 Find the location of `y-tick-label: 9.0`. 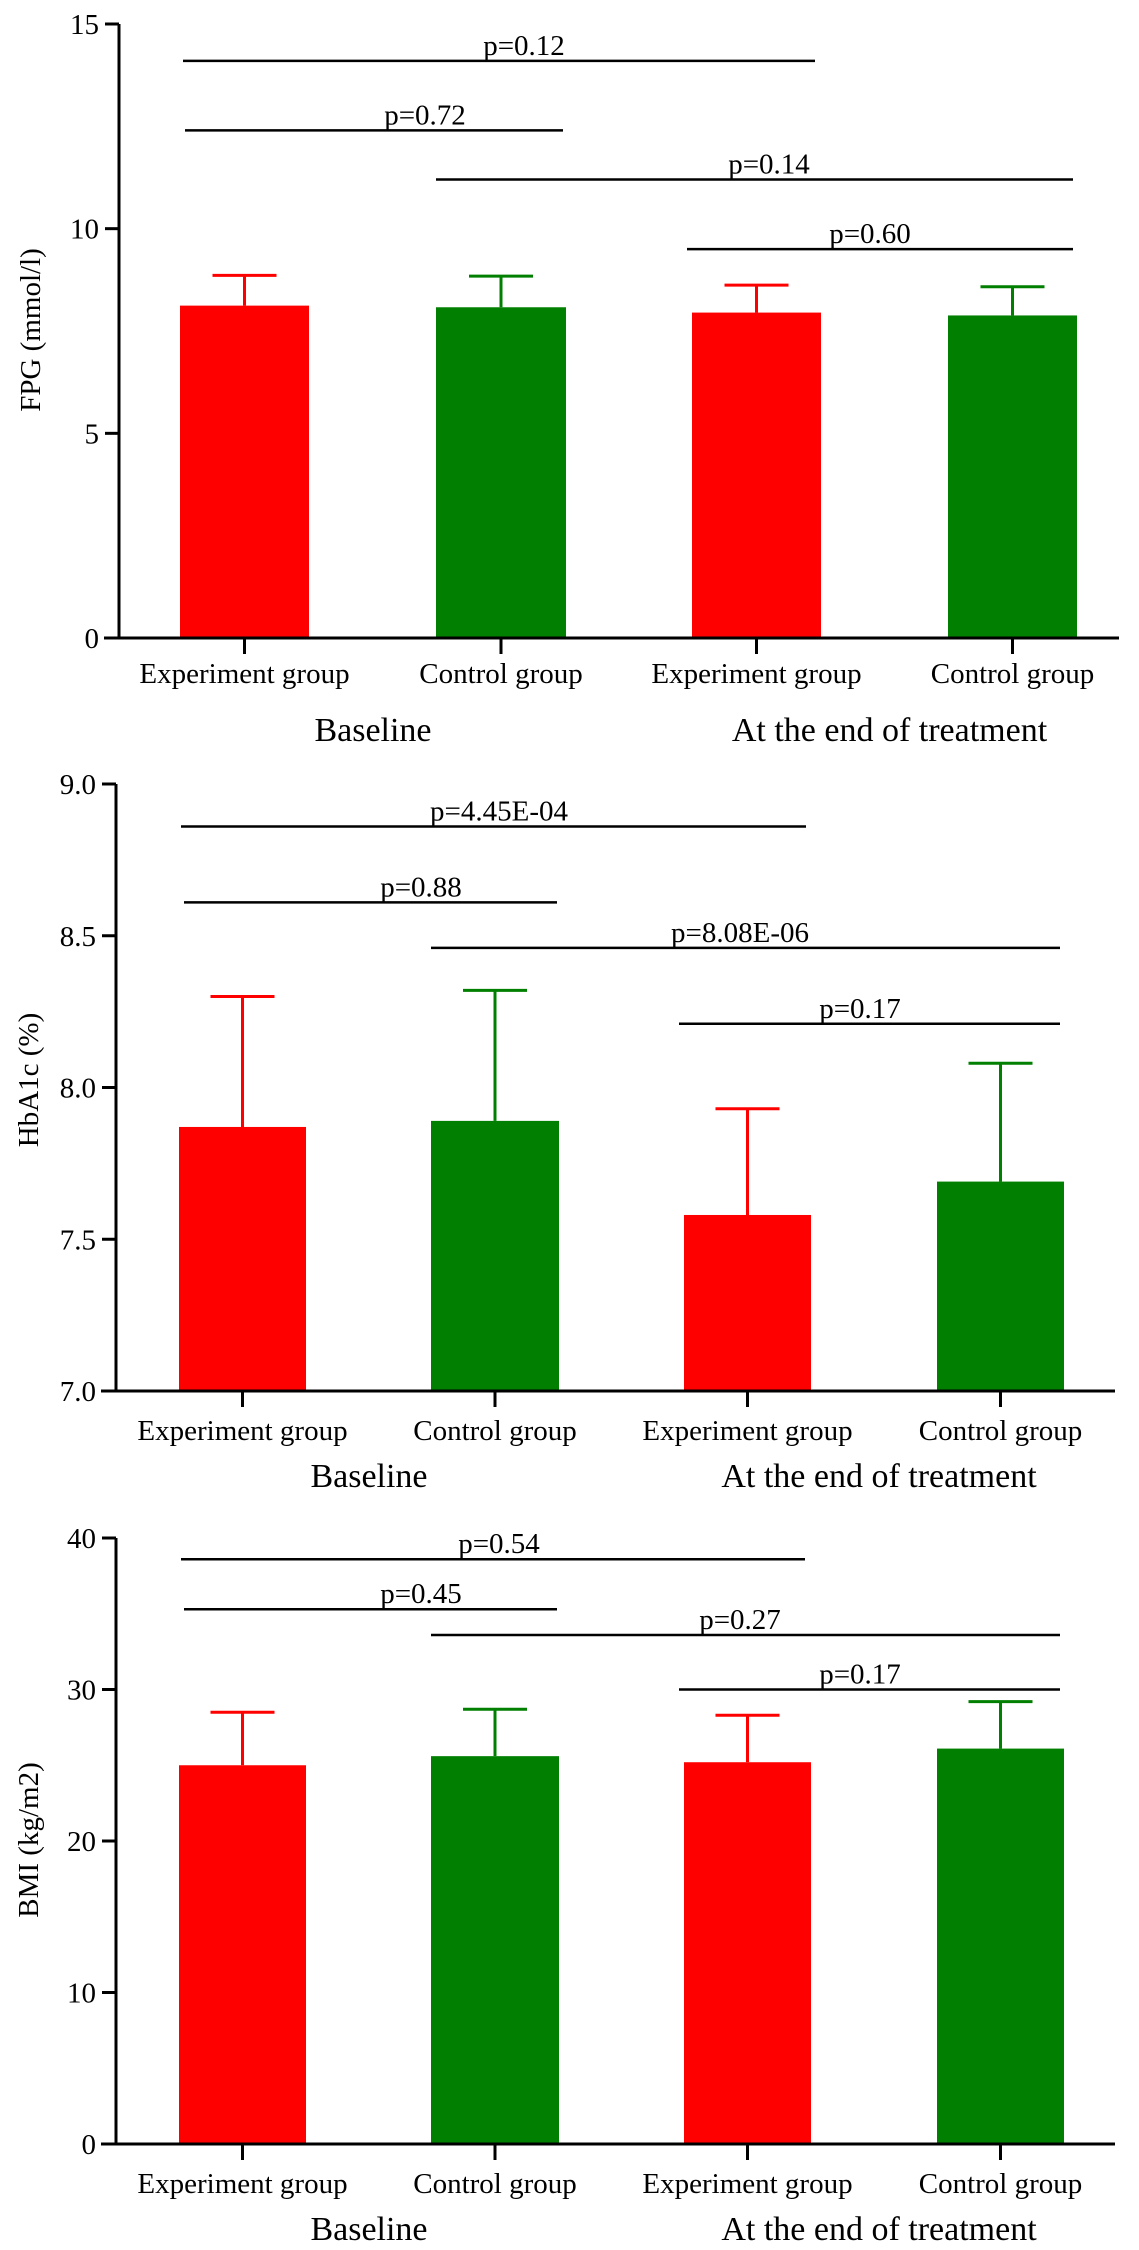

y-tick-label: 9.0 is located at coordinates (78, 785).